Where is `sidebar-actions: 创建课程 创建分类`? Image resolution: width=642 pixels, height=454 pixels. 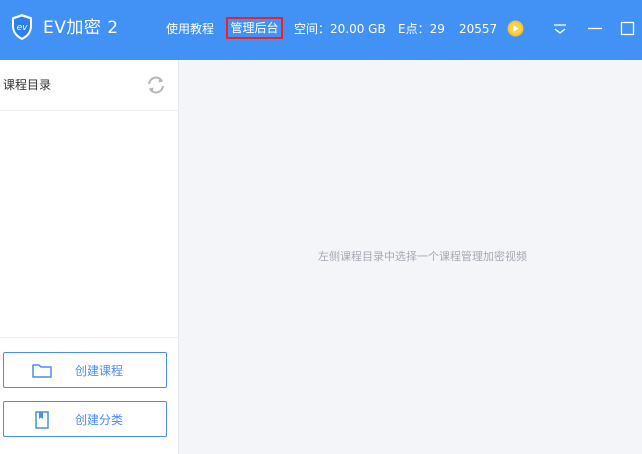
sidebar-actions: 创建课程 创建分类 is located at coordinates (89, 395).